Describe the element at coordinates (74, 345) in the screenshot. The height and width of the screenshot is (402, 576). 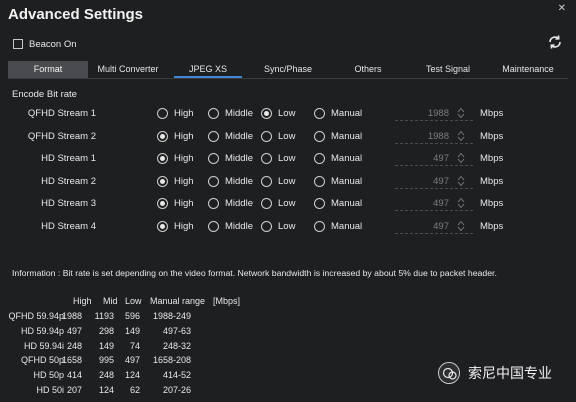
I see `table-cell: 248` at that location.